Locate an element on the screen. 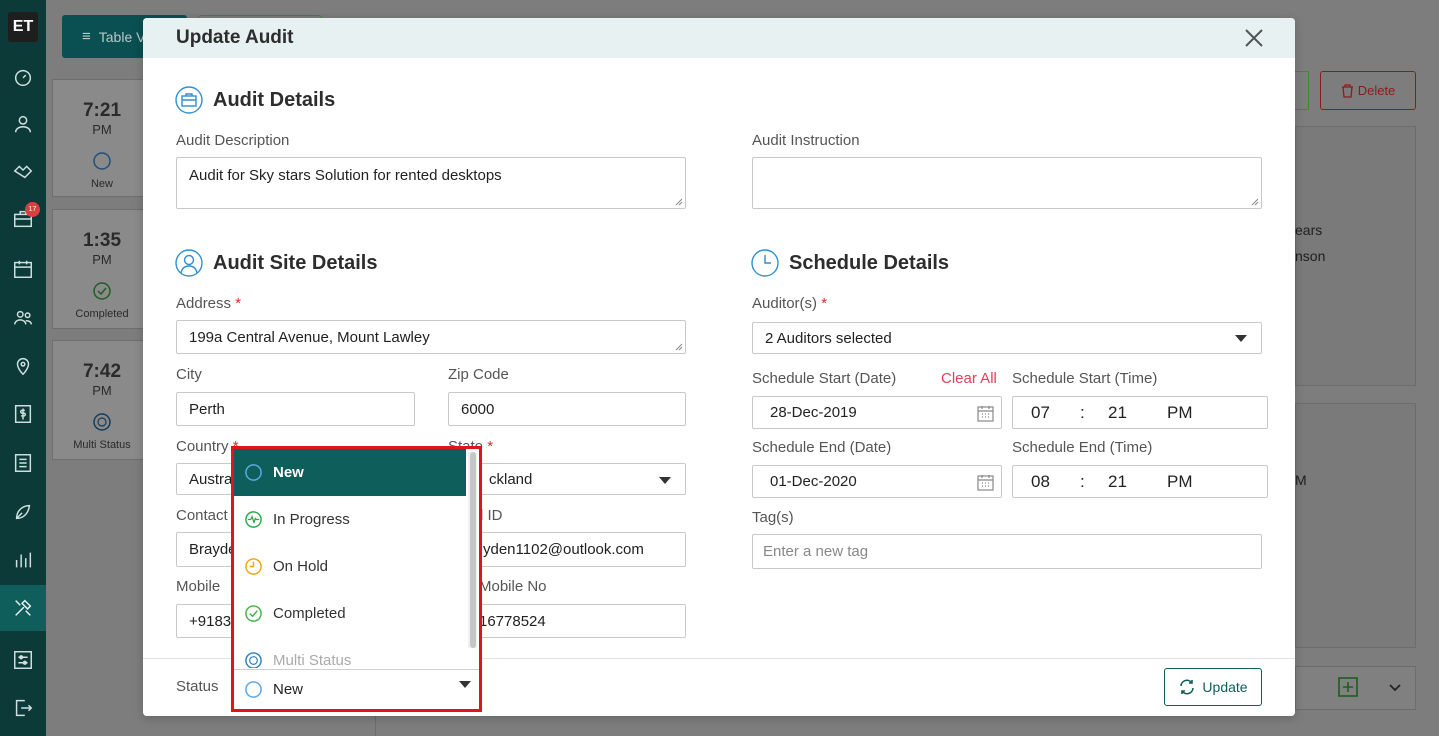  handshake-icon is located at coordinates (23, 171).